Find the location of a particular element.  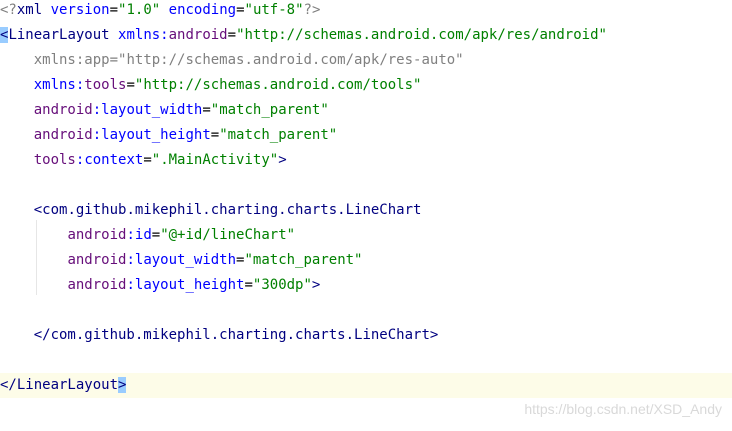

chart-width-value: "match_parent" is located at coordinates (303, 260).